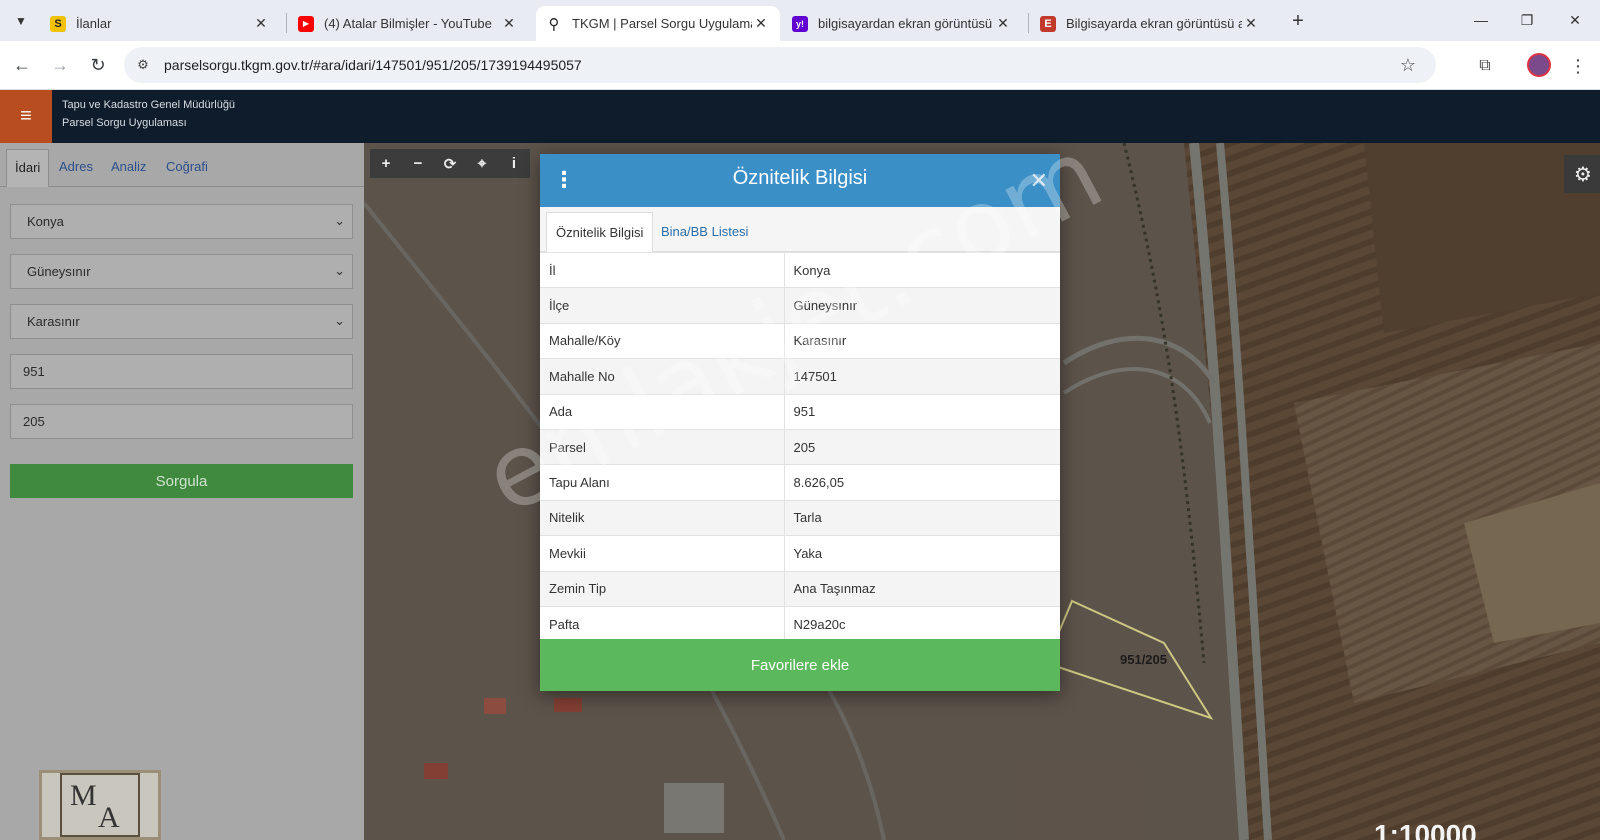 This screenshot has width=1600, height=840. Describe the element at coordinates (922, 305) in the screenshot. I see `attribute-value: Güneysınır` at that location.